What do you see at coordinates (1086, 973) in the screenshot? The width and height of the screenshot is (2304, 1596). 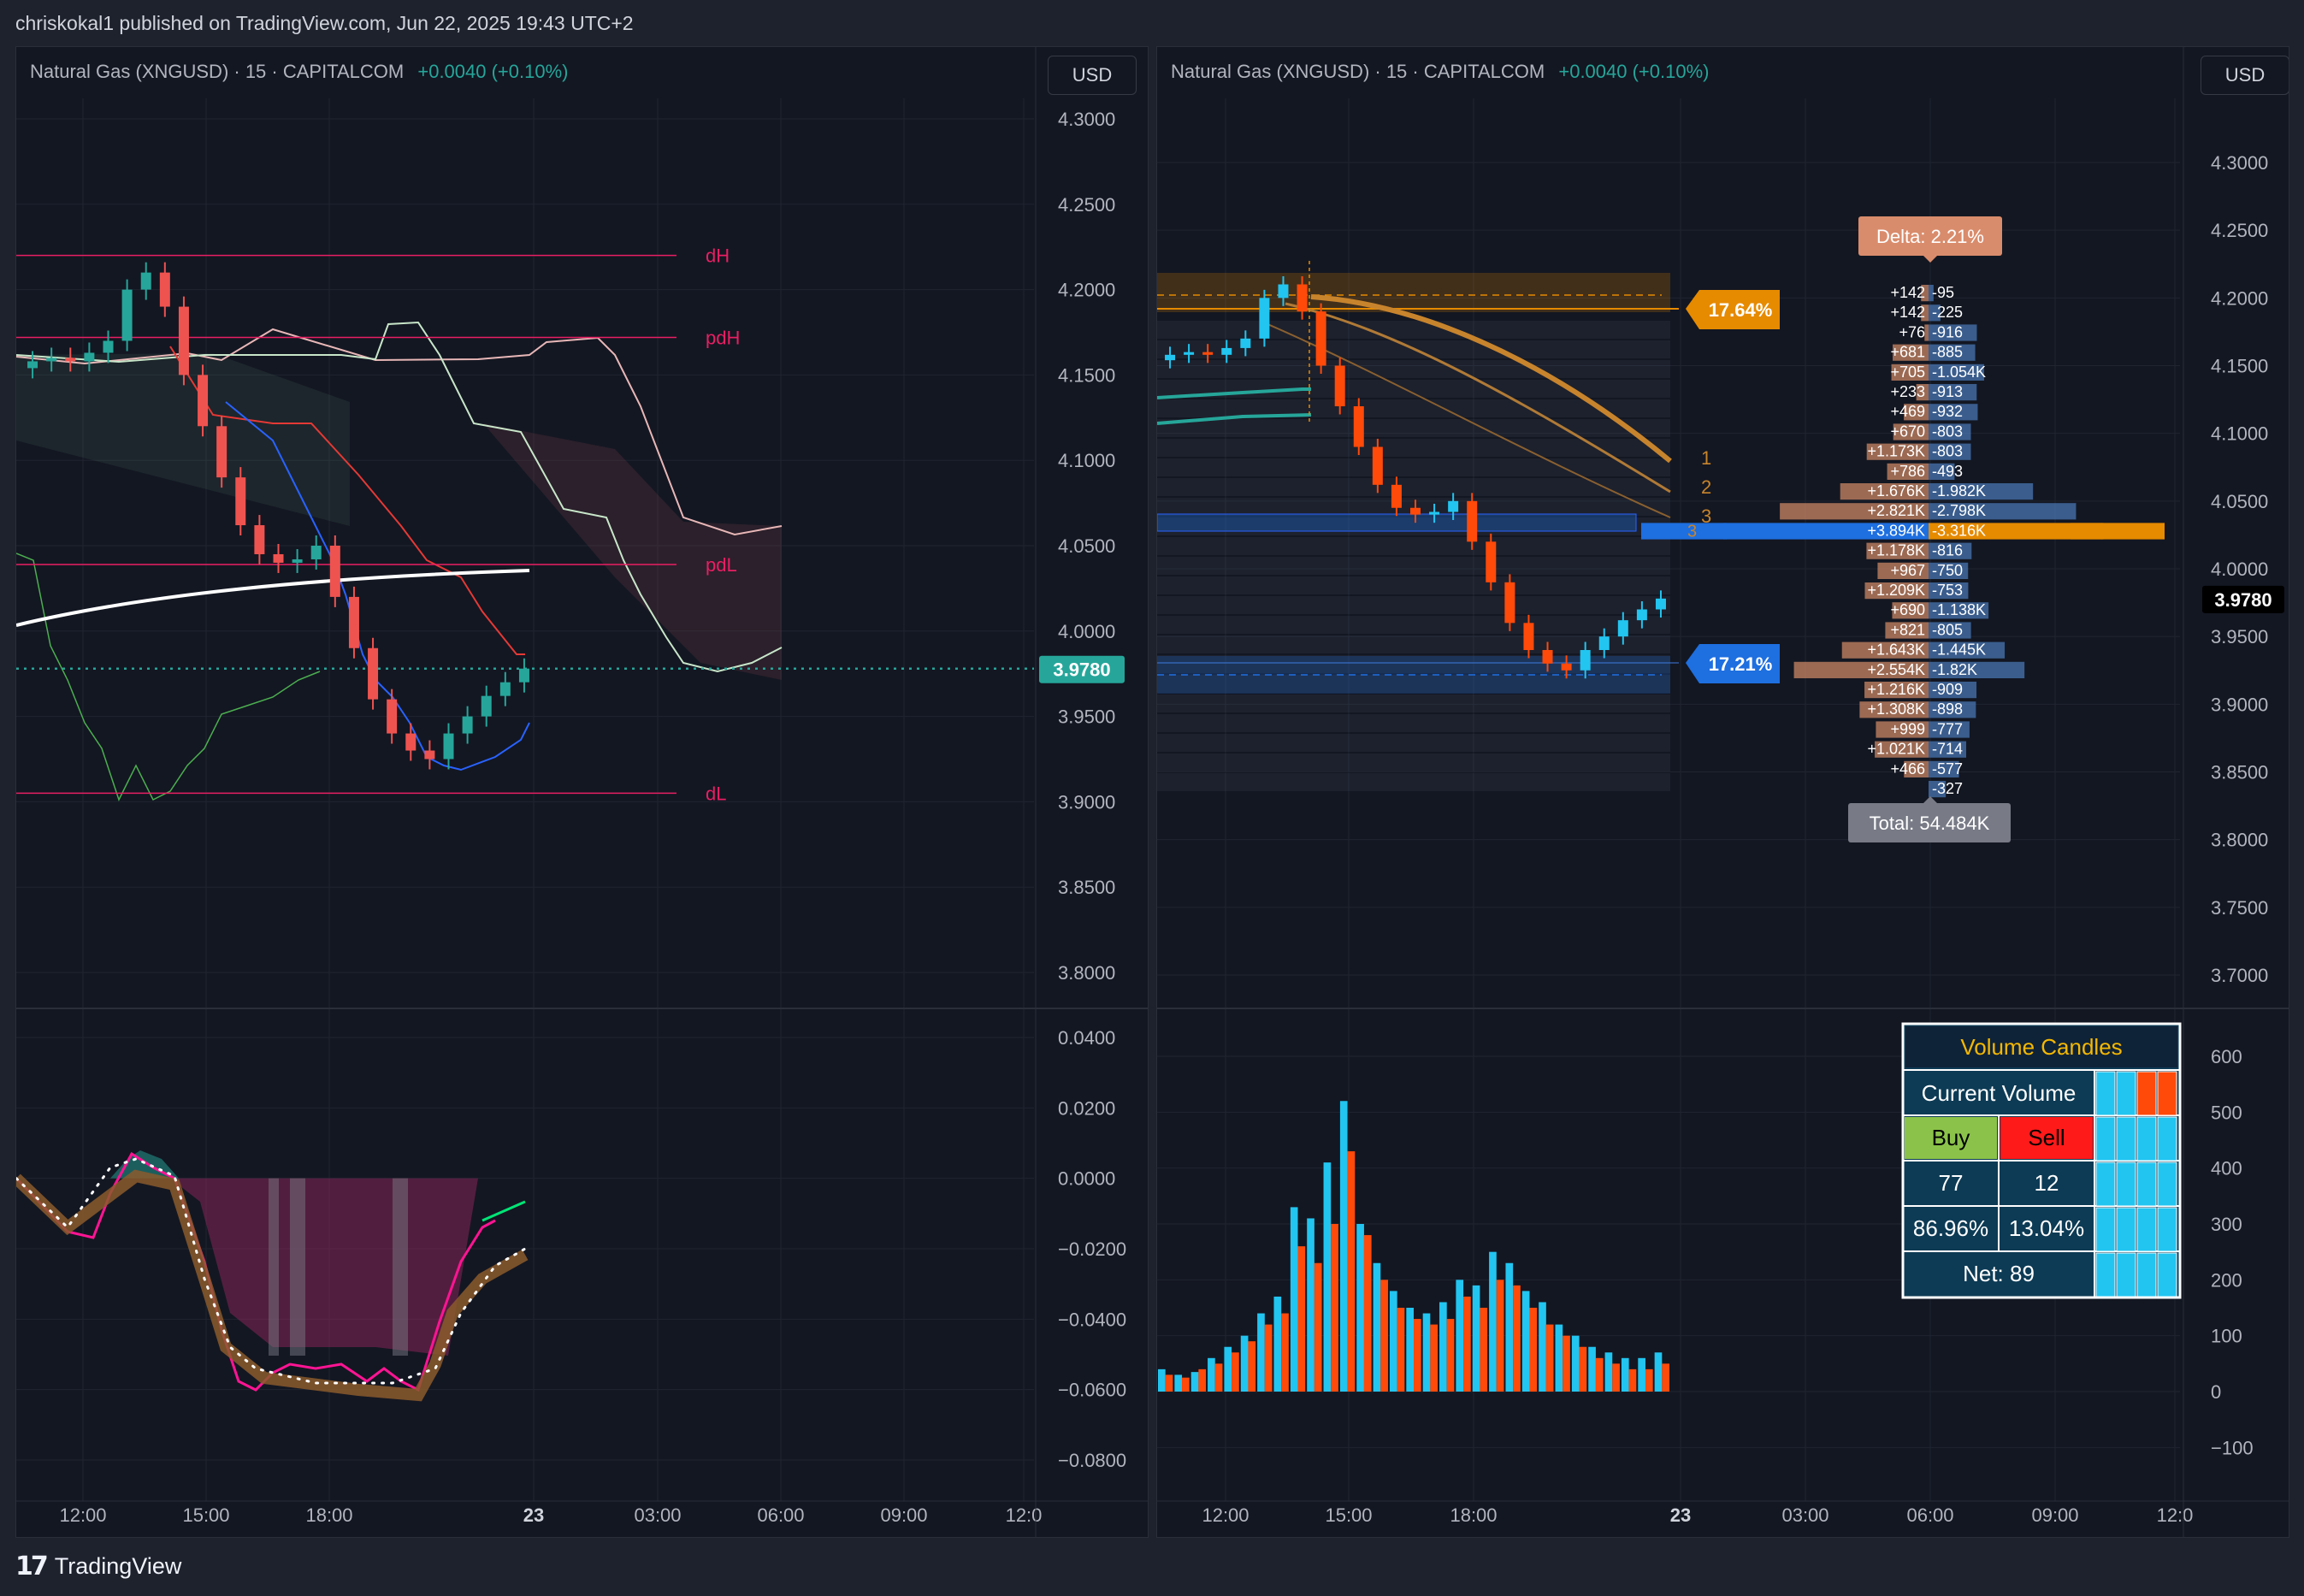 I see `left-price-tick: 3.8000` at bounding box center [1086, 973].